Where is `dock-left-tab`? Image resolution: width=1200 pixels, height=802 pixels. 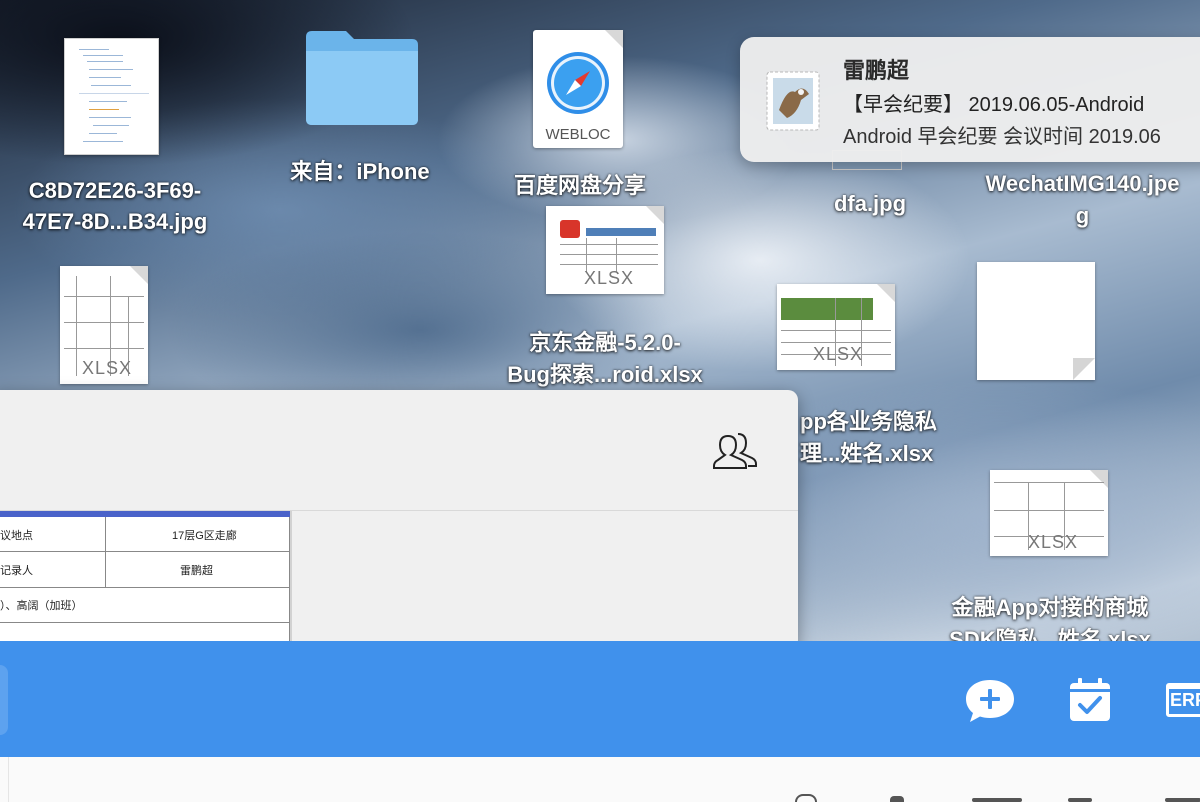
dock-left-tab is located at coordinates (4, 700).